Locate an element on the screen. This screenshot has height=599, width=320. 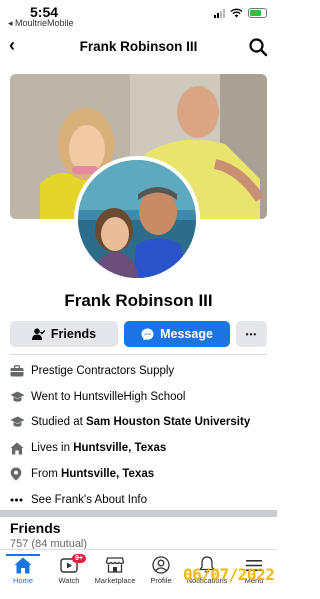
info-high-school: Went to HuntsvilleHigh School is located at coordinates (138, 397).